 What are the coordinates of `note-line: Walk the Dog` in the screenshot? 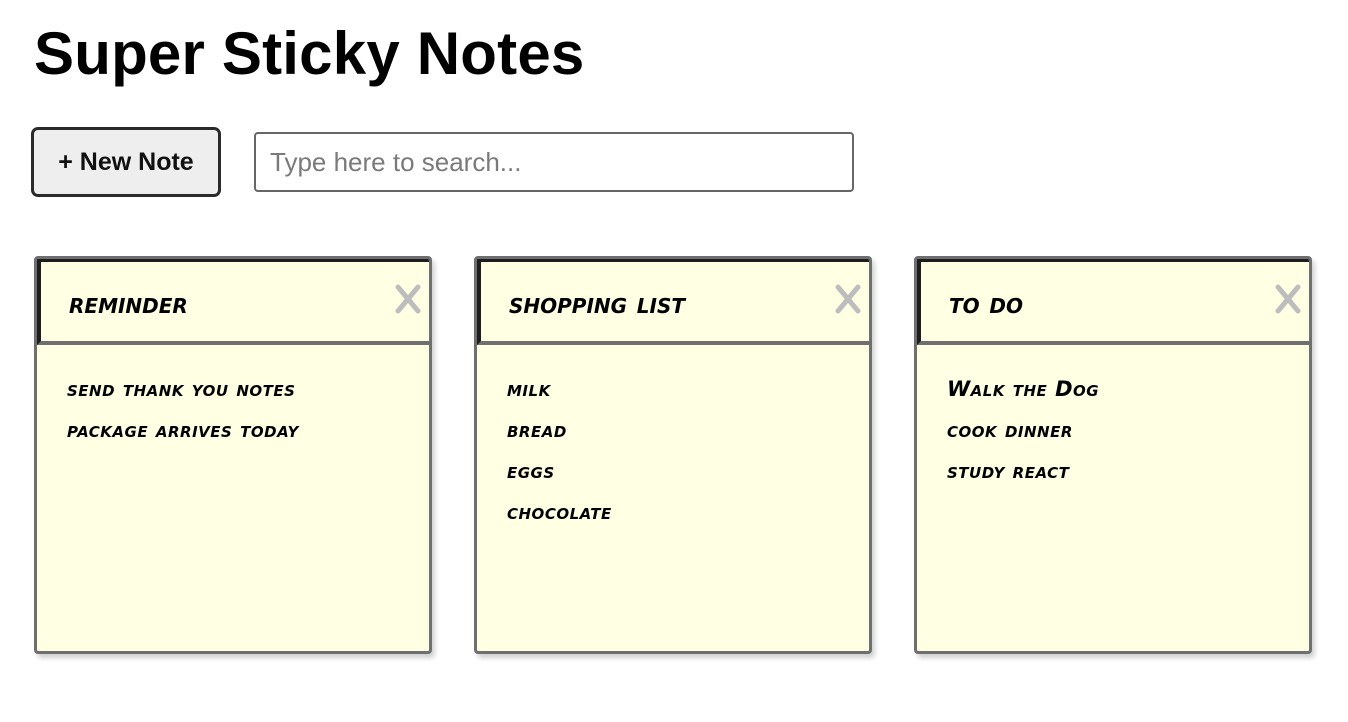 It's located at (1023, 389).